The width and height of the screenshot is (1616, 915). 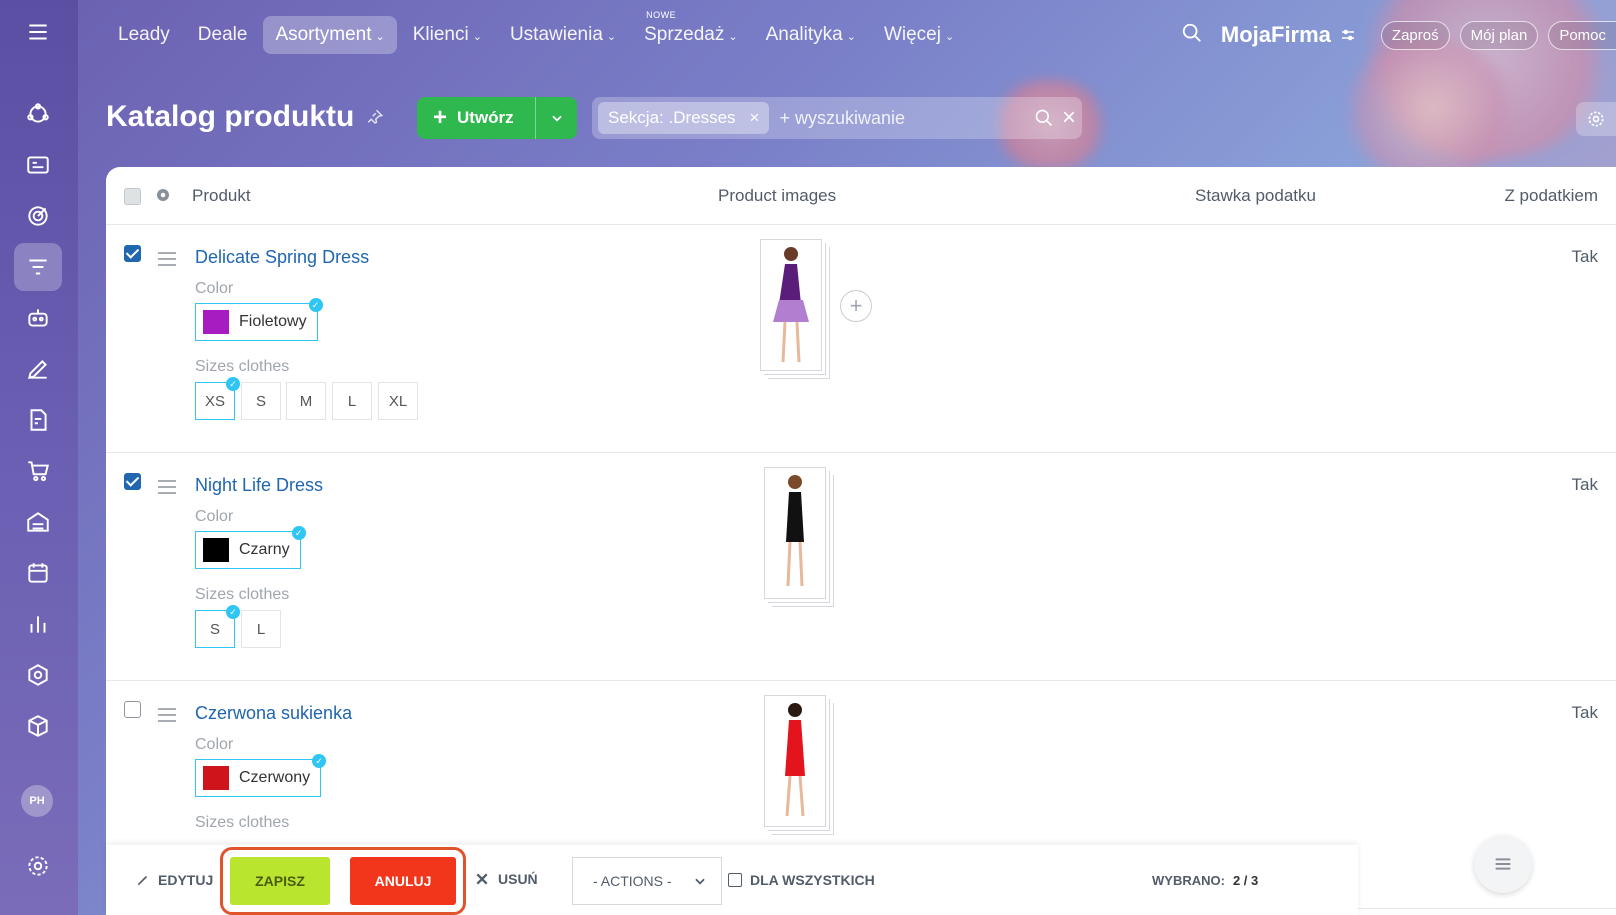 What do you see at coordinates (38, 624) in the screenshot?
I see `analytics-bars-icon` at bounding box center [38, 624].